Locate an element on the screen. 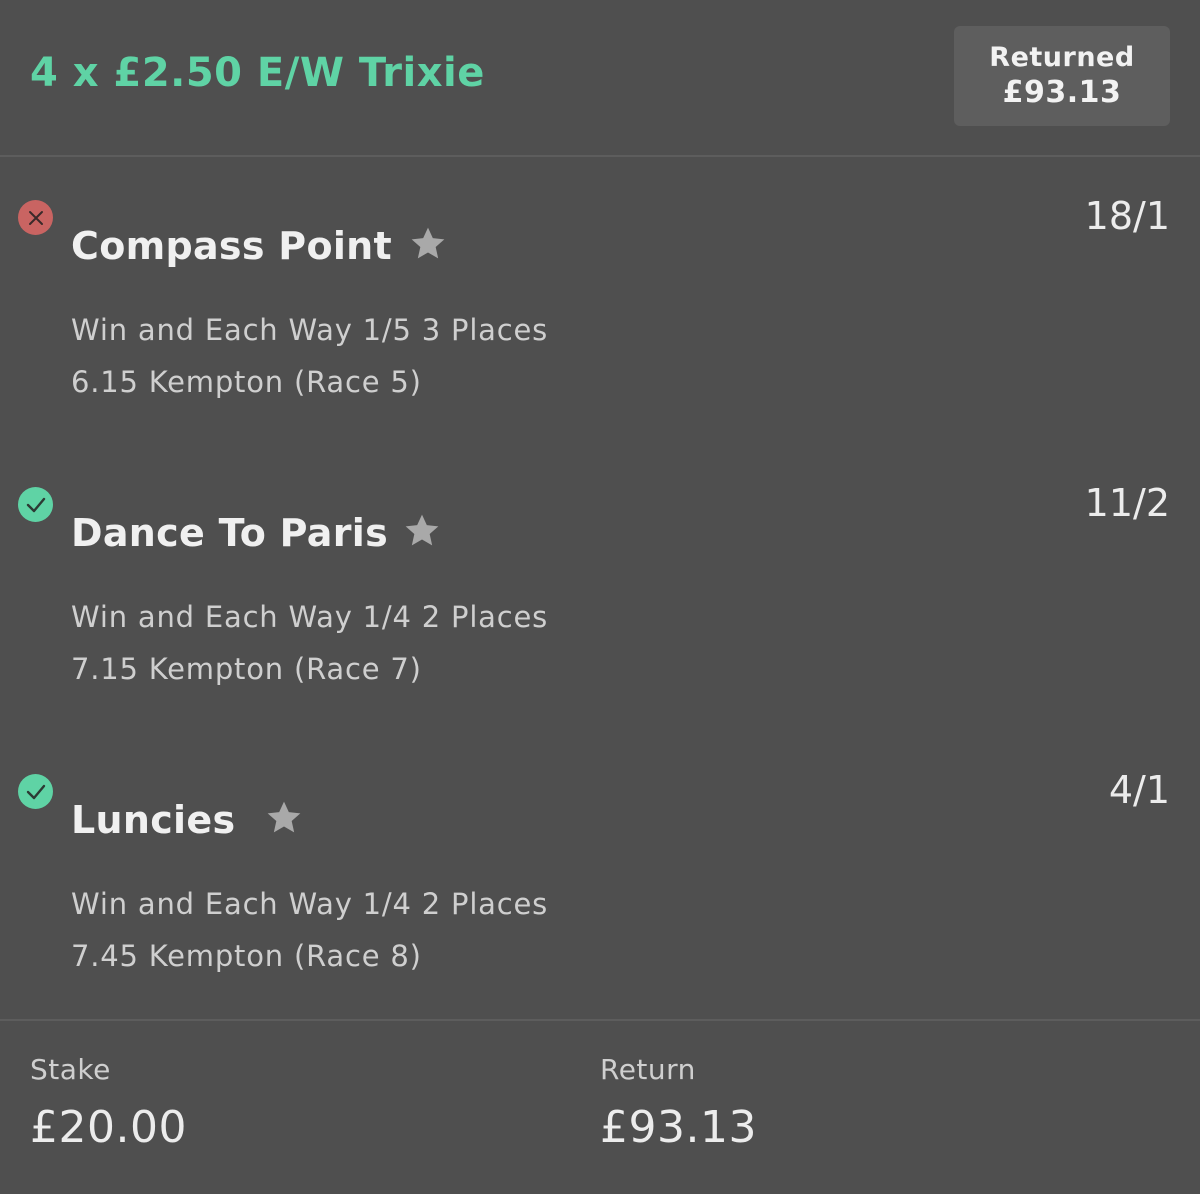 Image resolution: width=1200 pixels, height=1194 pixels. runner-name: Dance To Paris is located at coordinates (230, 533).